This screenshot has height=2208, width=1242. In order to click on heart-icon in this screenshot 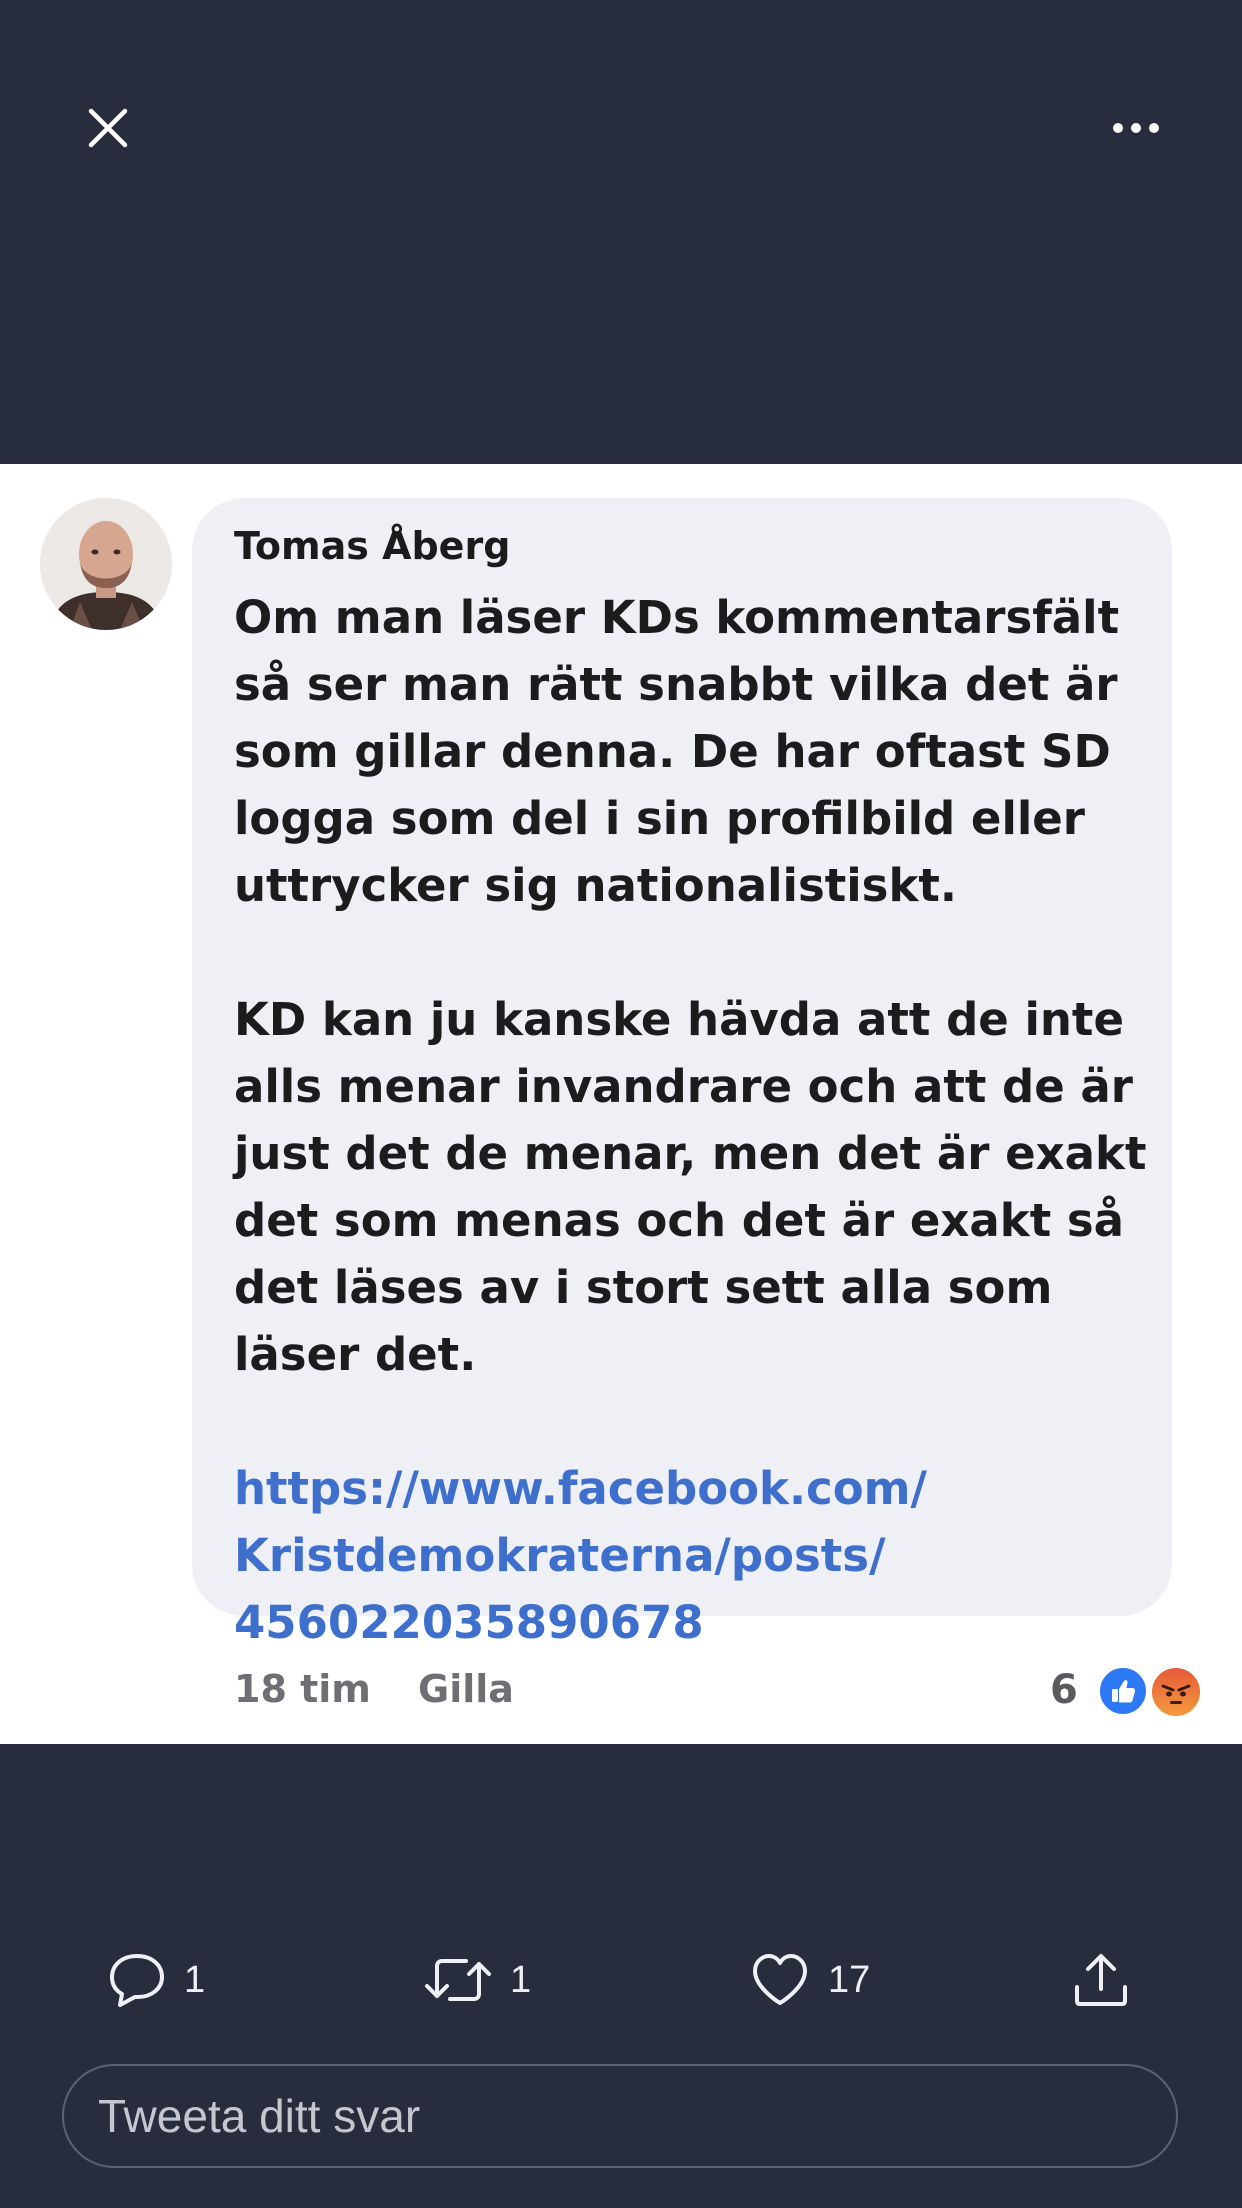, I will do `click(780, 1979)`.